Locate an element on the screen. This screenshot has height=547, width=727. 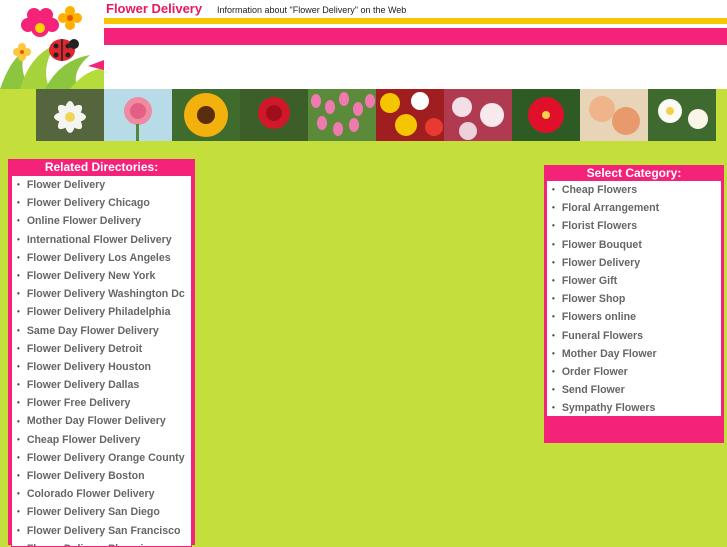
list-item: • Floral Arrangement is located at coordinates (634, 208).